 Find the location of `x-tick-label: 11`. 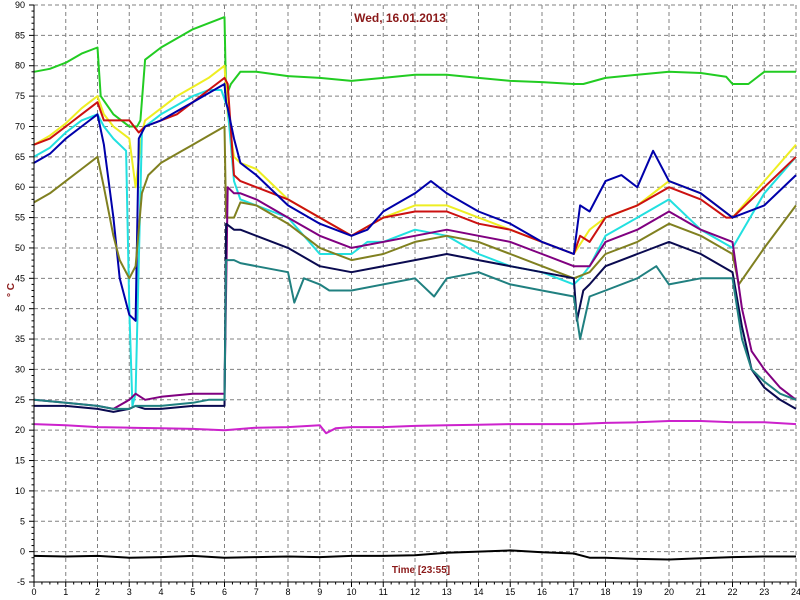

x-tick-label: 11 is located at coordinates (383, 592).